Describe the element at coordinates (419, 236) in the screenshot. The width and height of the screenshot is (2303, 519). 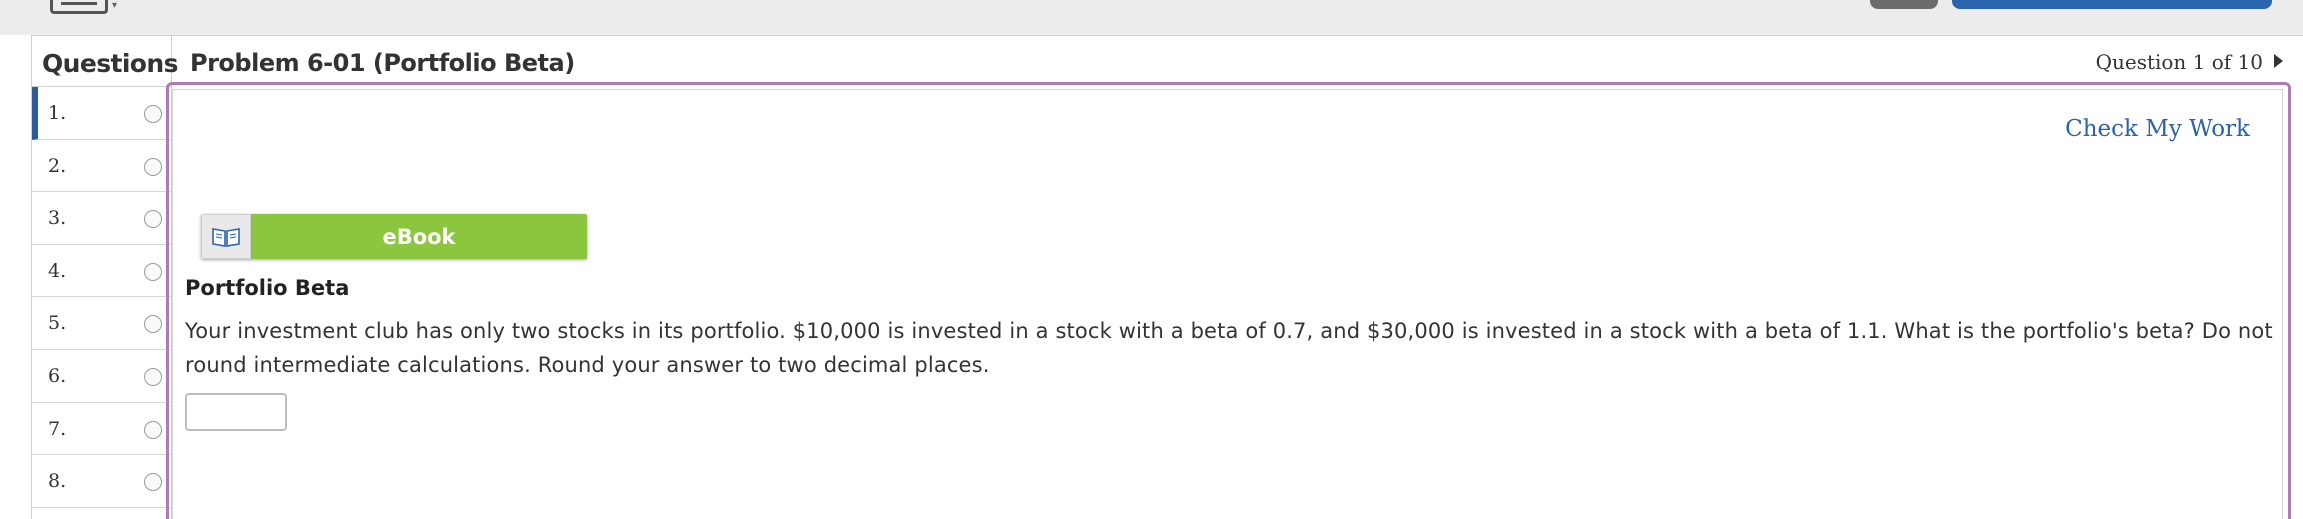
I see `ebook-label: eBook` at that location.